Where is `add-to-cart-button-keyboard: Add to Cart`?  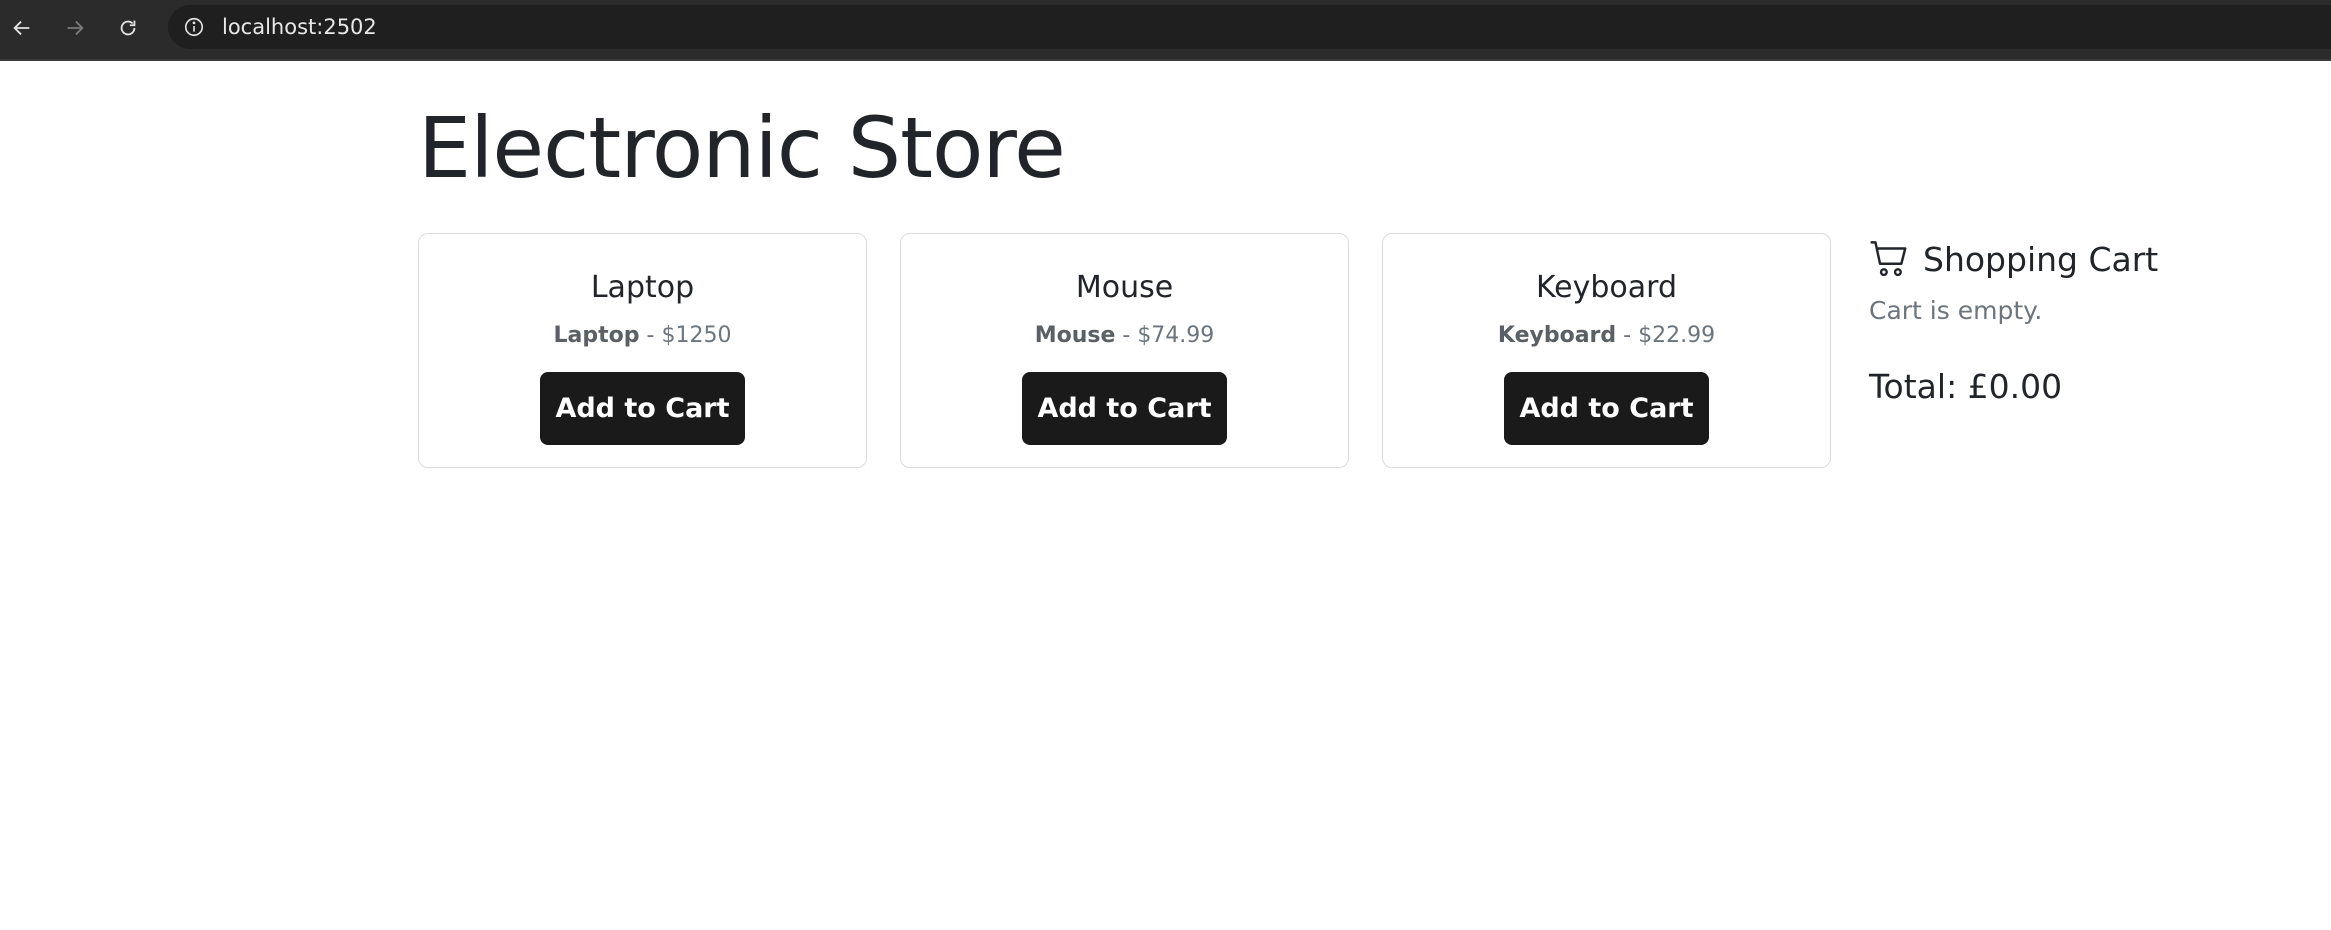 add-to-cart-button-keyboard: Add to Cart is located at coordinates (1606, 408).